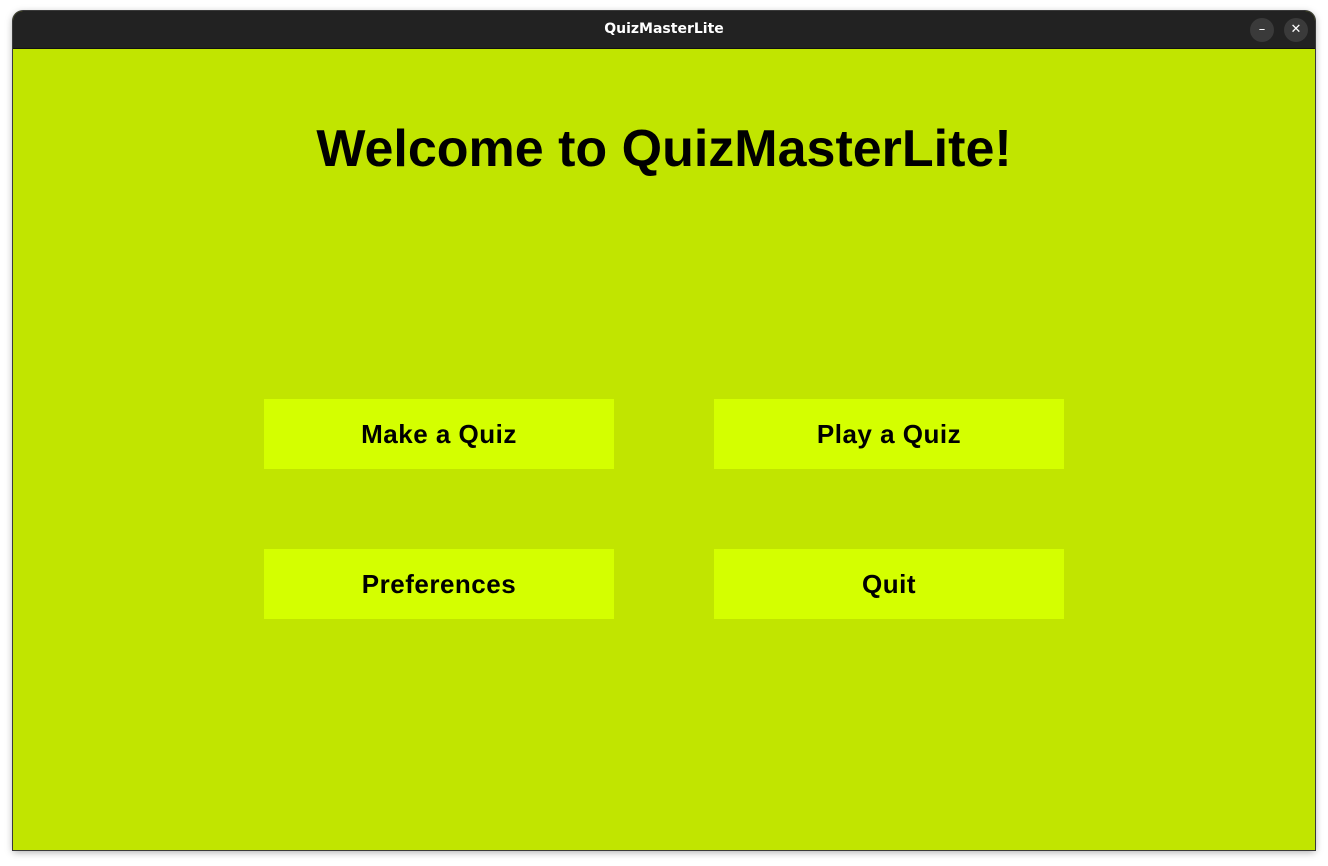 The width and height of the screenshot is (1328, 866). I want to click on quit-button: Quit, so click(889, 584).